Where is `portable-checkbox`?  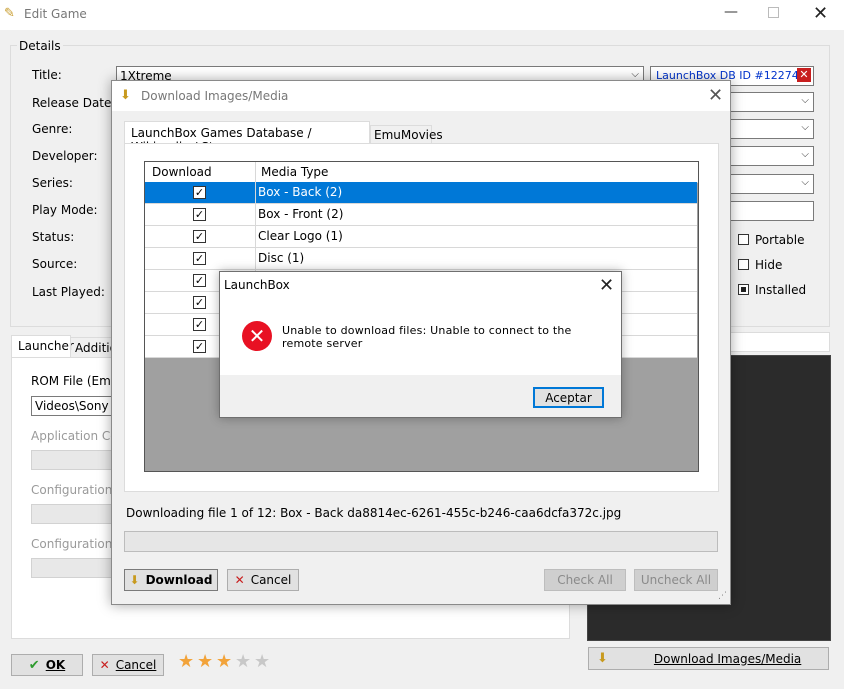 portable-checkbox is located at coordinates (743, 239).